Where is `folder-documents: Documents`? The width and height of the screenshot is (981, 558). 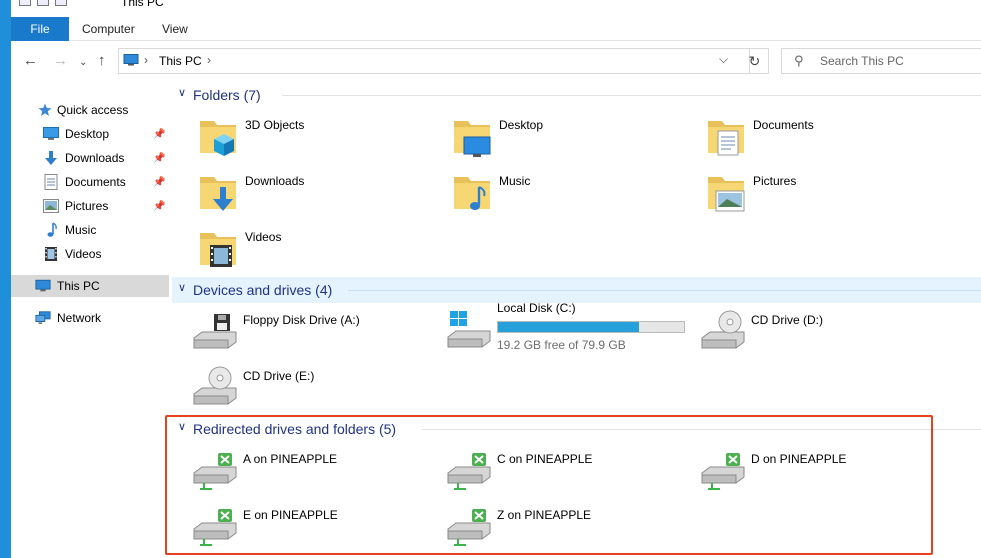 folder-documents: Documents is located at coordinates (822, 139).